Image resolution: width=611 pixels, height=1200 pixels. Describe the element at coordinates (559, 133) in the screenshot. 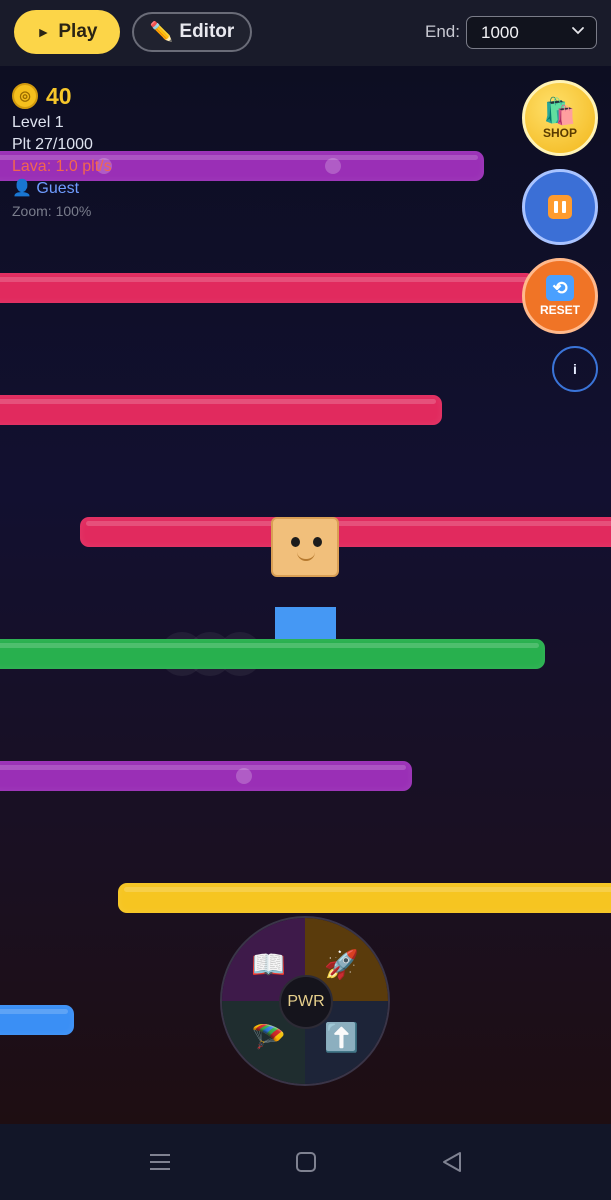

I see `shop-label: SHOP` at that location.